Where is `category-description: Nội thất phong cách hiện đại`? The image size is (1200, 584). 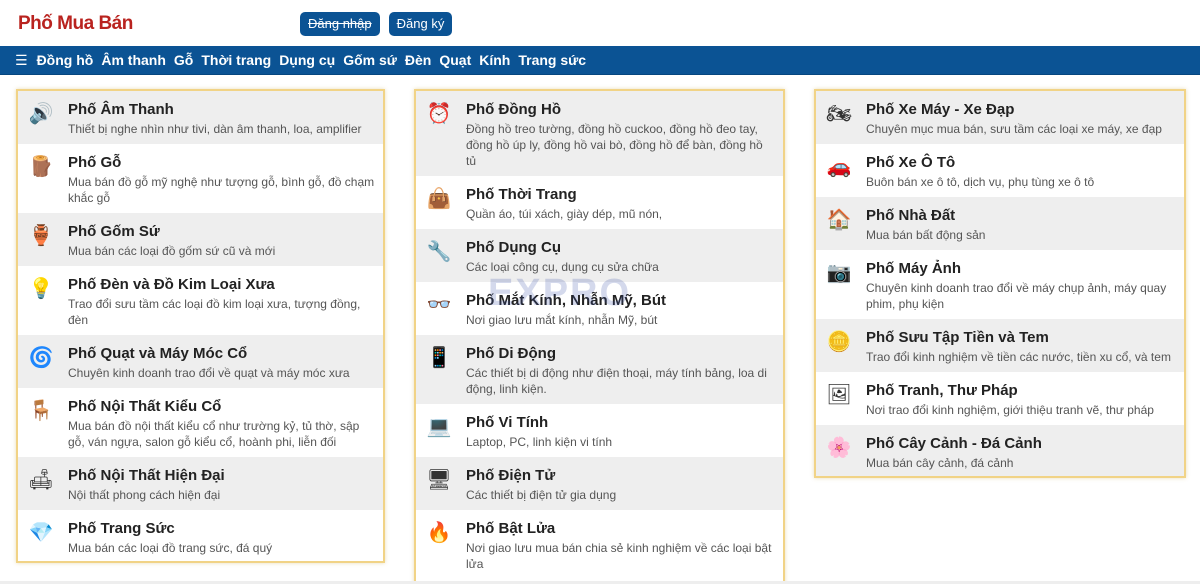 category-description: Nội thất phong cách hiện đại is located at coordinates (144, 495).